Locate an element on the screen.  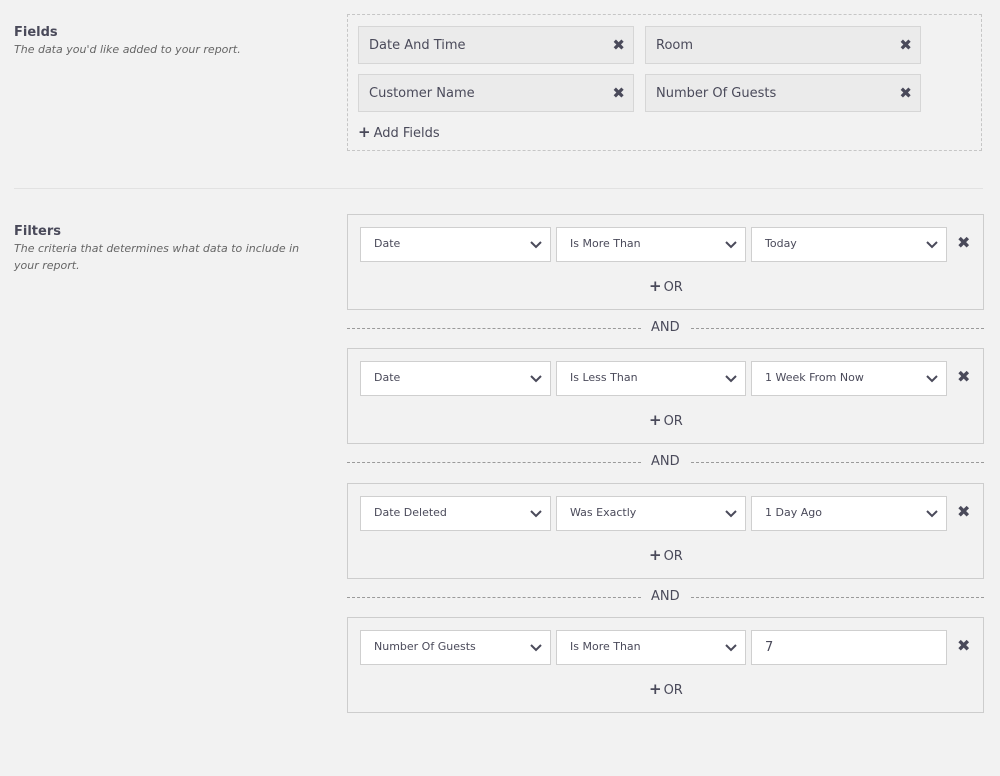
add-fields-button: + Add Fields is located at coordinates (399, 132).